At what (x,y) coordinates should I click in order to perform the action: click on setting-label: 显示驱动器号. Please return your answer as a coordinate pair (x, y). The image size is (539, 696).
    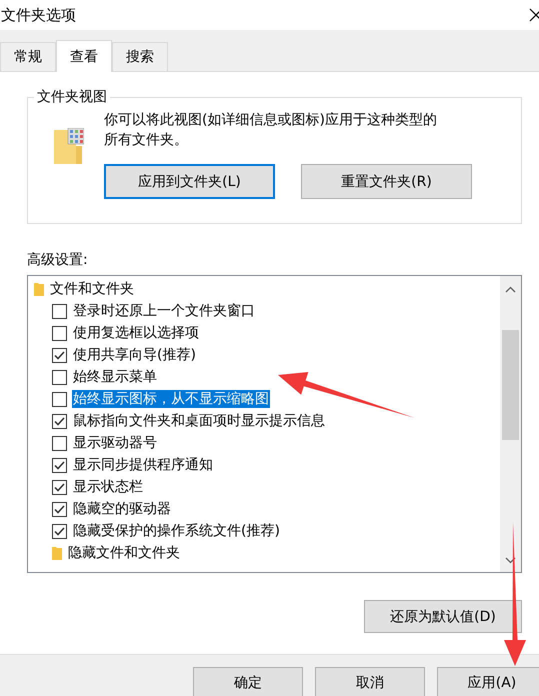
    Looking at the image, I should click on (115, 443).